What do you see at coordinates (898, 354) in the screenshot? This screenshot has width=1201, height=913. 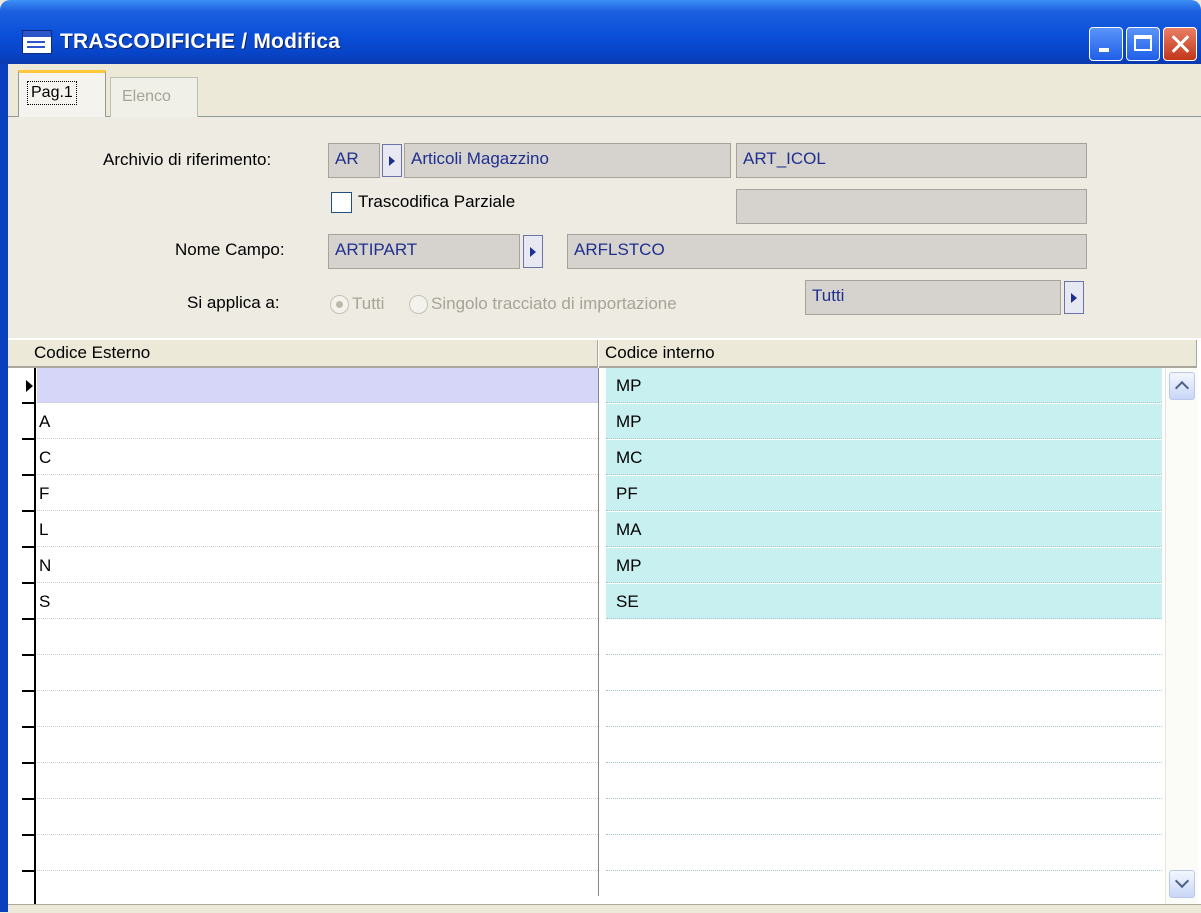 I see `column-header-codice-interno: Codice interno` at bounding box center [898, 354].